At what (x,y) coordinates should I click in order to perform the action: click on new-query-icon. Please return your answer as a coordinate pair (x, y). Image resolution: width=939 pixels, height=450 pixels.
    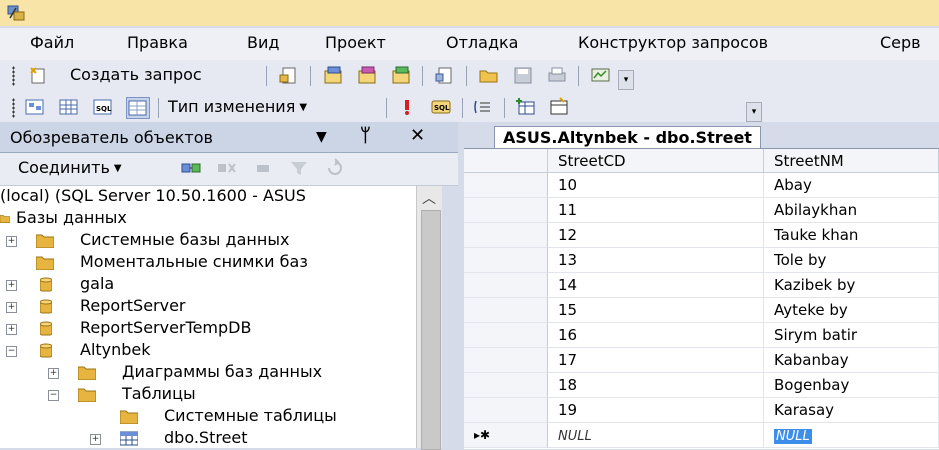
    Looking at the image, I should click on (39, 75).